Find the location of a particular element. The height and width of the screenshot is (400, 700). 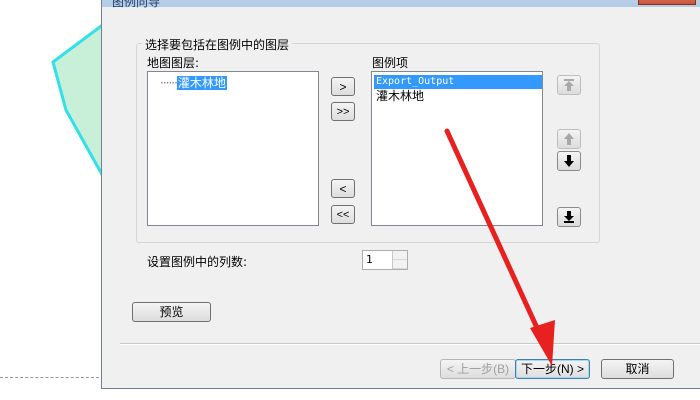

map-canvas is located at coordinates (52, 200).